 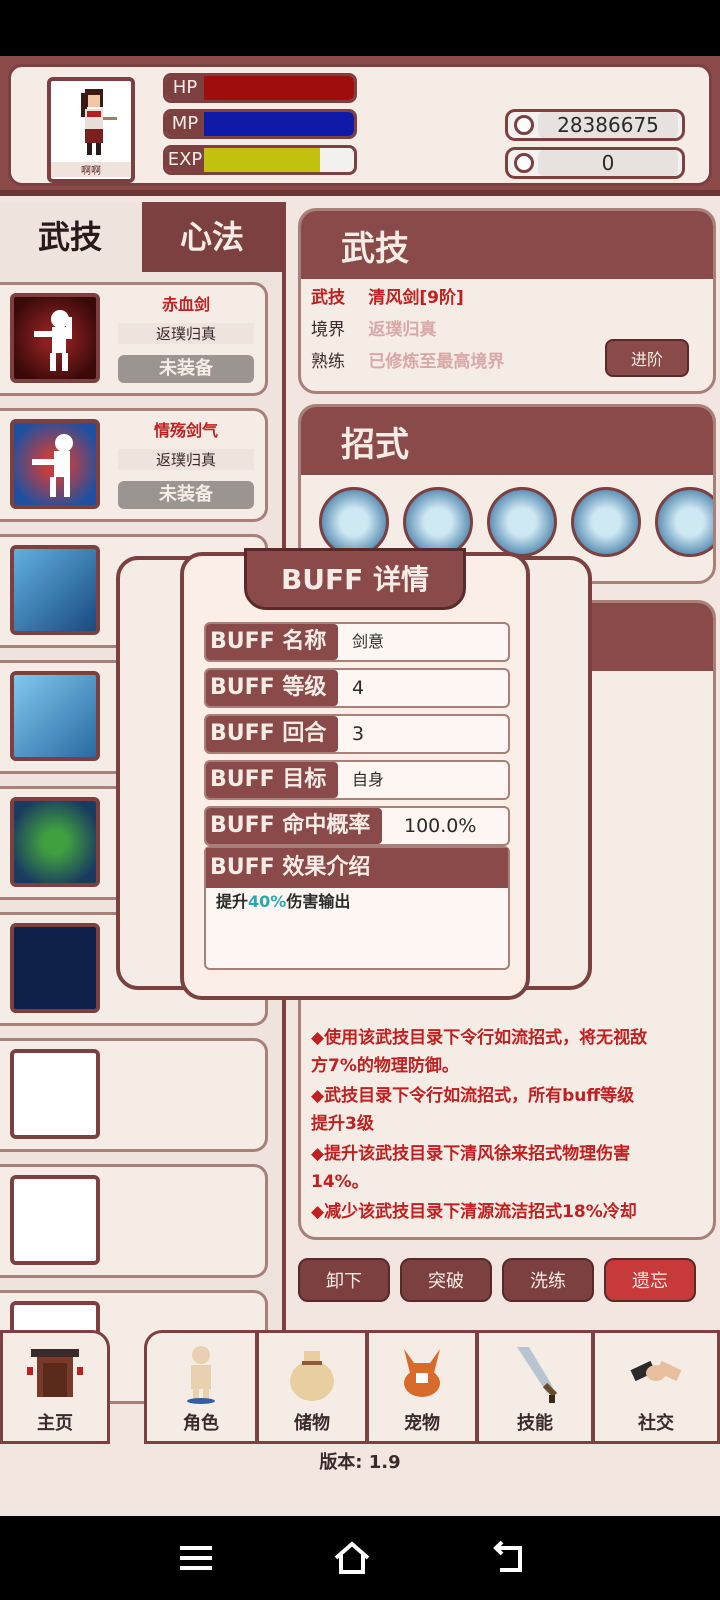 What do you see at coordinates (436, 362) in the screenshot?
I see `info-value: 已修炼至最高境界` at bounding box center [436, 362].